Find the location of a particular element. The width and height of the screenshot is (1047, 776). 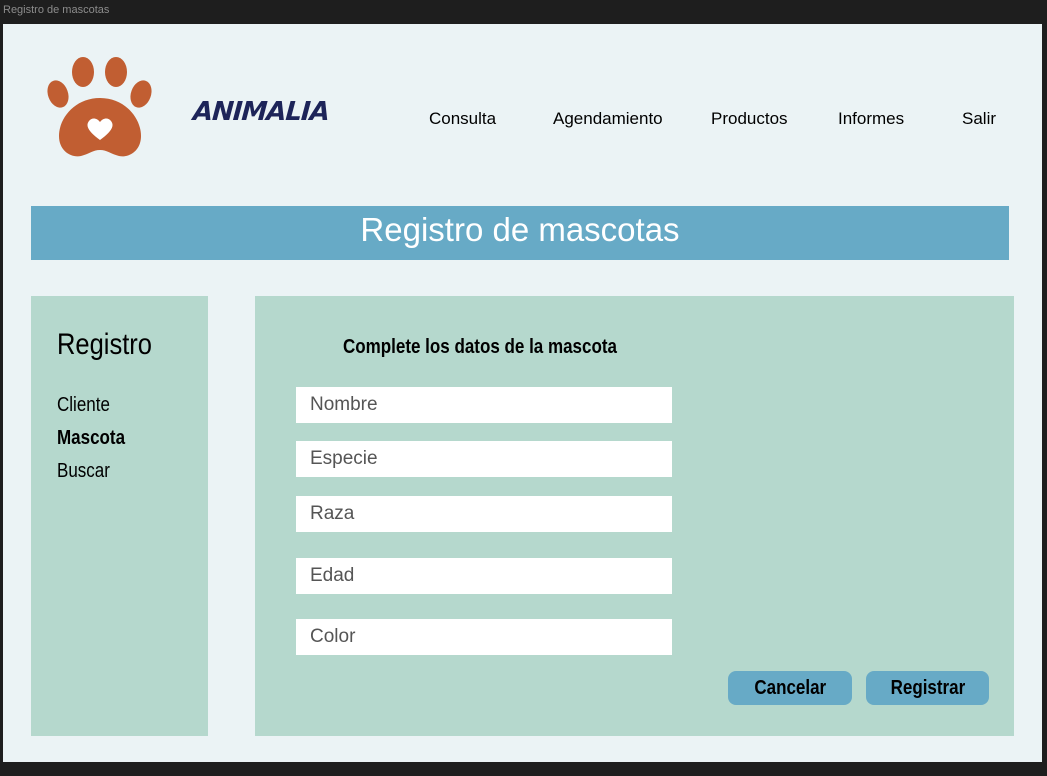

register-button: Registrar is located at coordinates (927, 688).